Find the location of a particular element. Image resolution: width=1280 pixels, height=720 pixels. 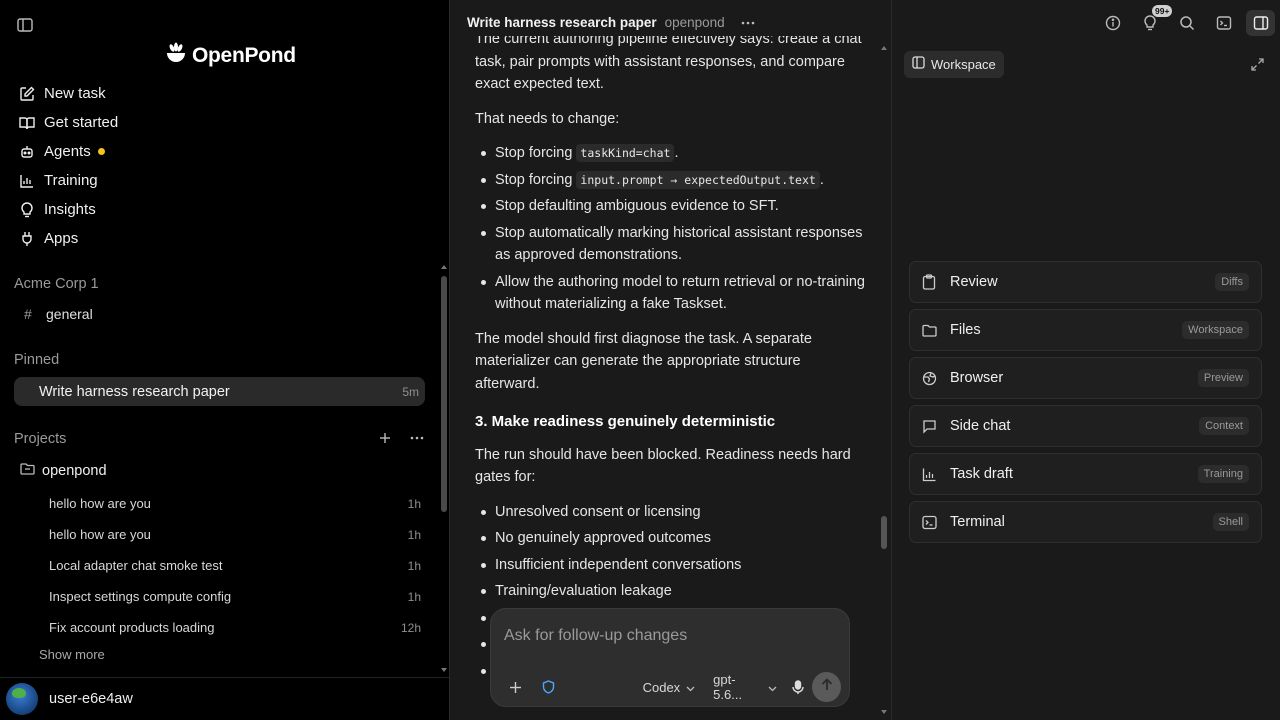

card-tag: Shell is located at coordinates (1230, 522).